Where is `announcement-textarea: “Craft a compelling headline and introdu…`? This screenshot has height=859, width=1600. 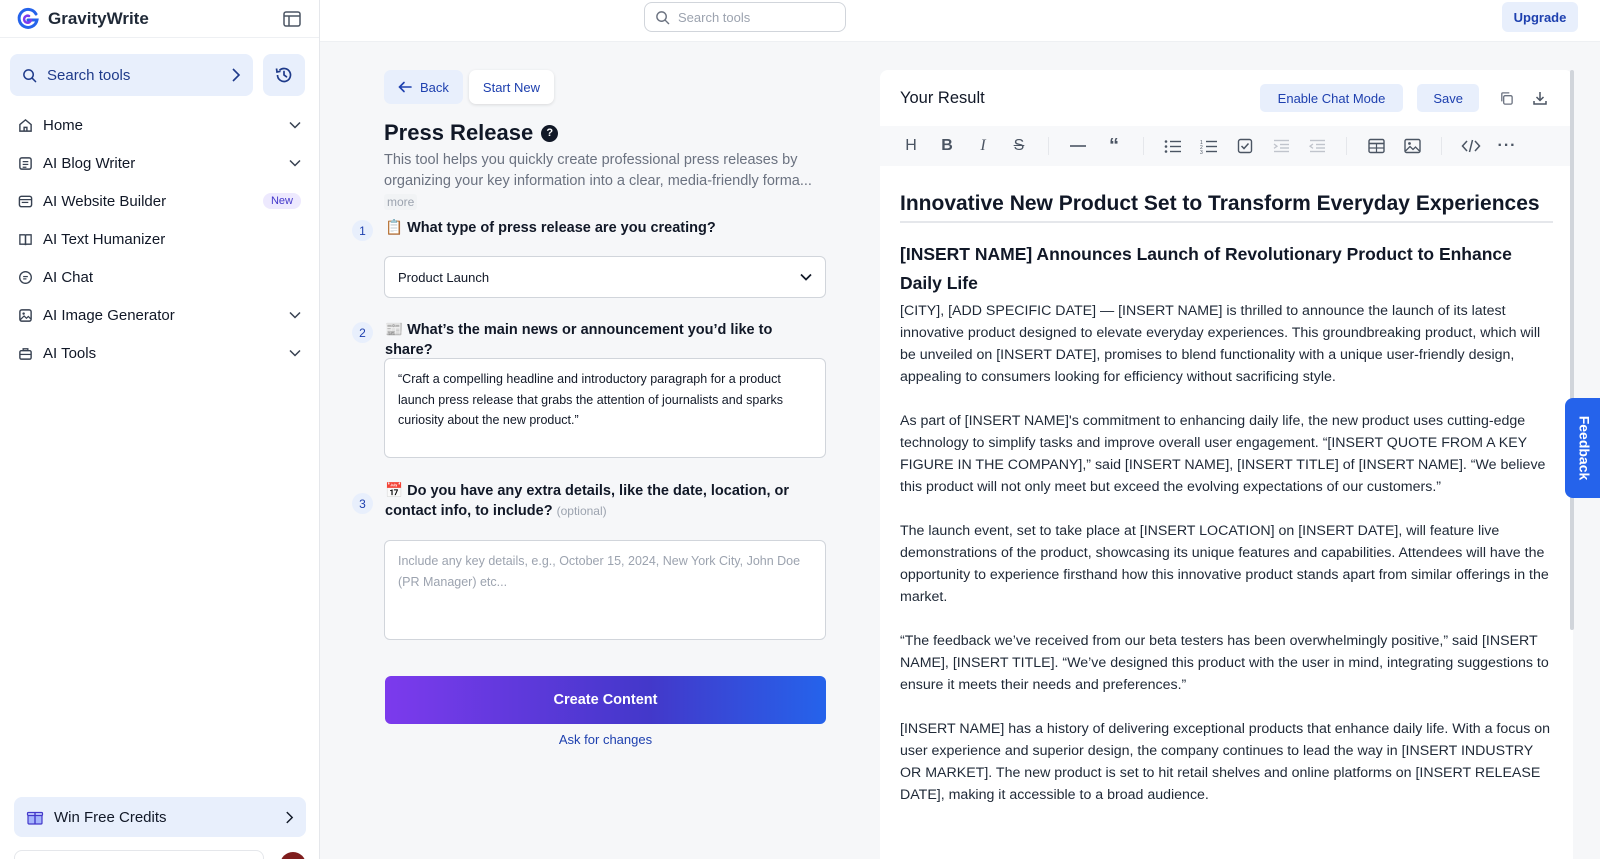 announcement-textarea: “Craft a compelling headline and introdu… is located at coordinates (605, 408).